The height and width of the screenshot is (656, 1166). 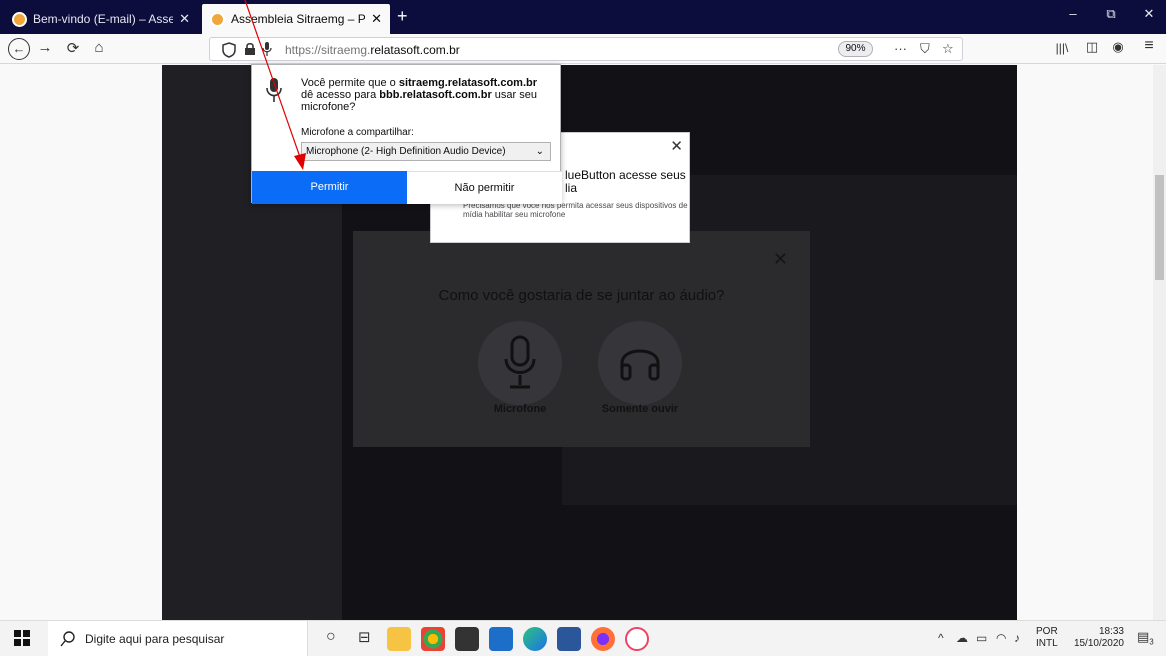 I want to click on store-icon, so click(x=467, y=639).